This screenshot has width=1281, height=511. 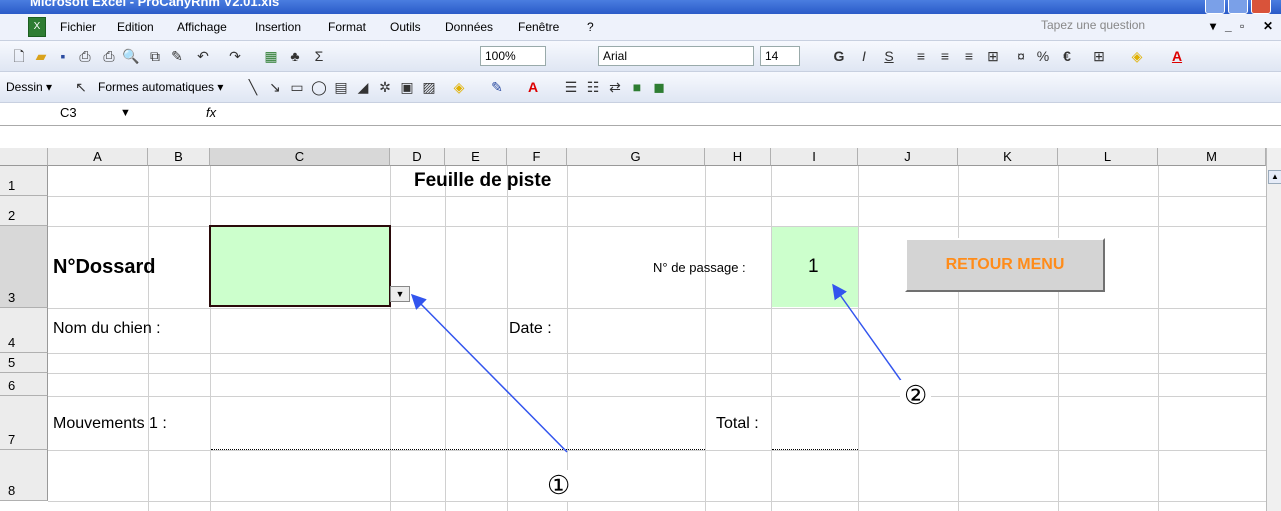 What do you see at coordinates (916, 395) in the screenshot?
I see `annotation-marker-2: ②` at bounding box center [916, 395].